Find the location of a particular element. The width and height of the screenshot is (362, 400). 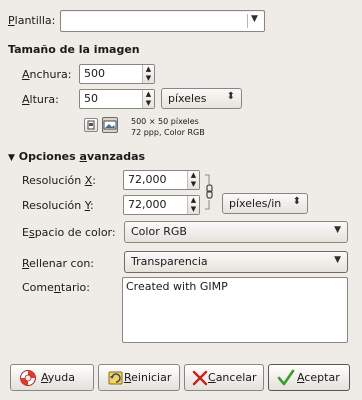

landscape-button is located at coordinates (110, 125).